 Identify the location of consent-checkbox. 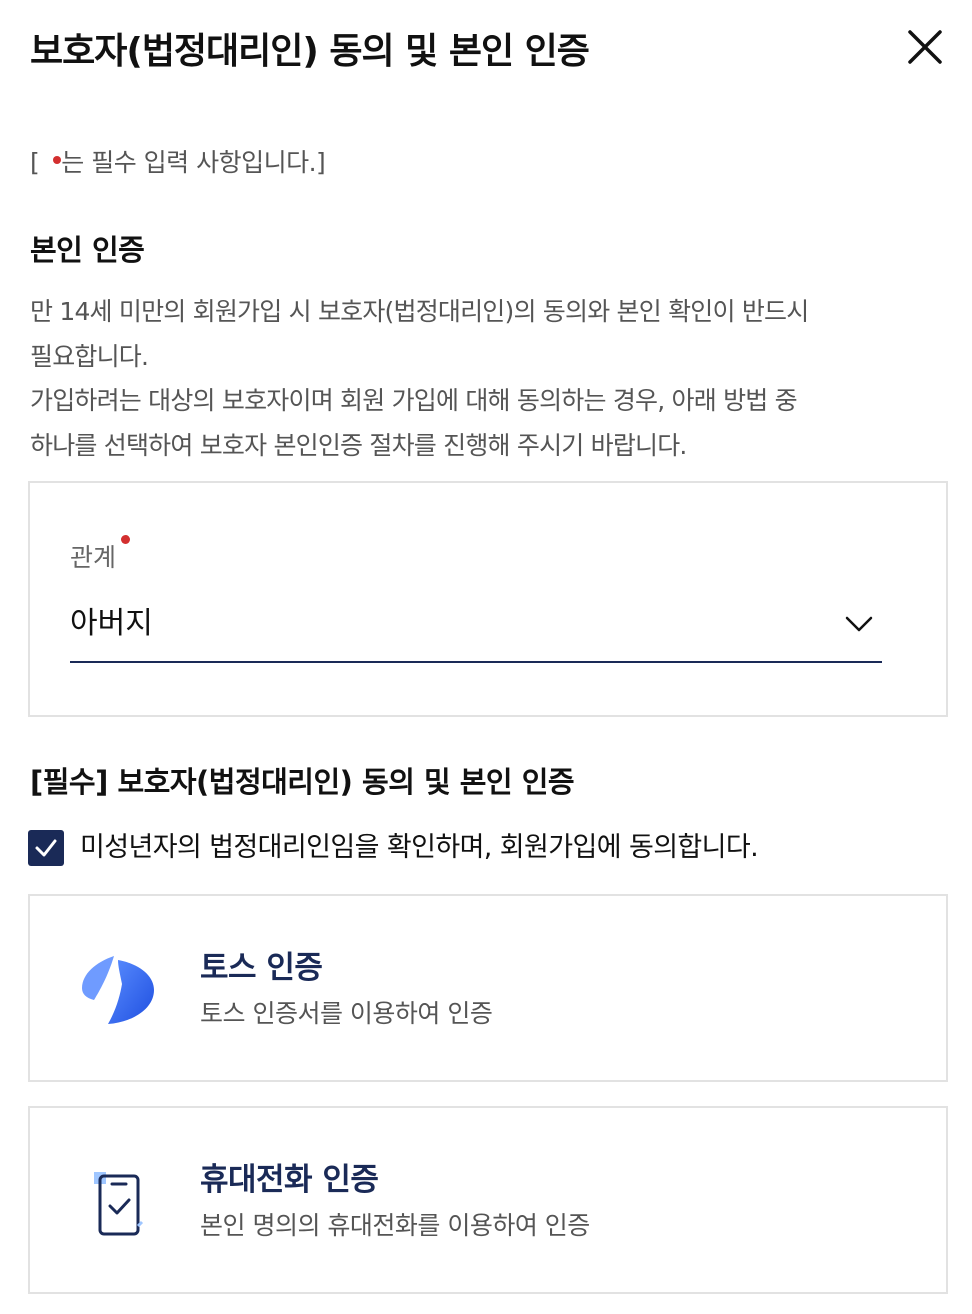
(46, 848).